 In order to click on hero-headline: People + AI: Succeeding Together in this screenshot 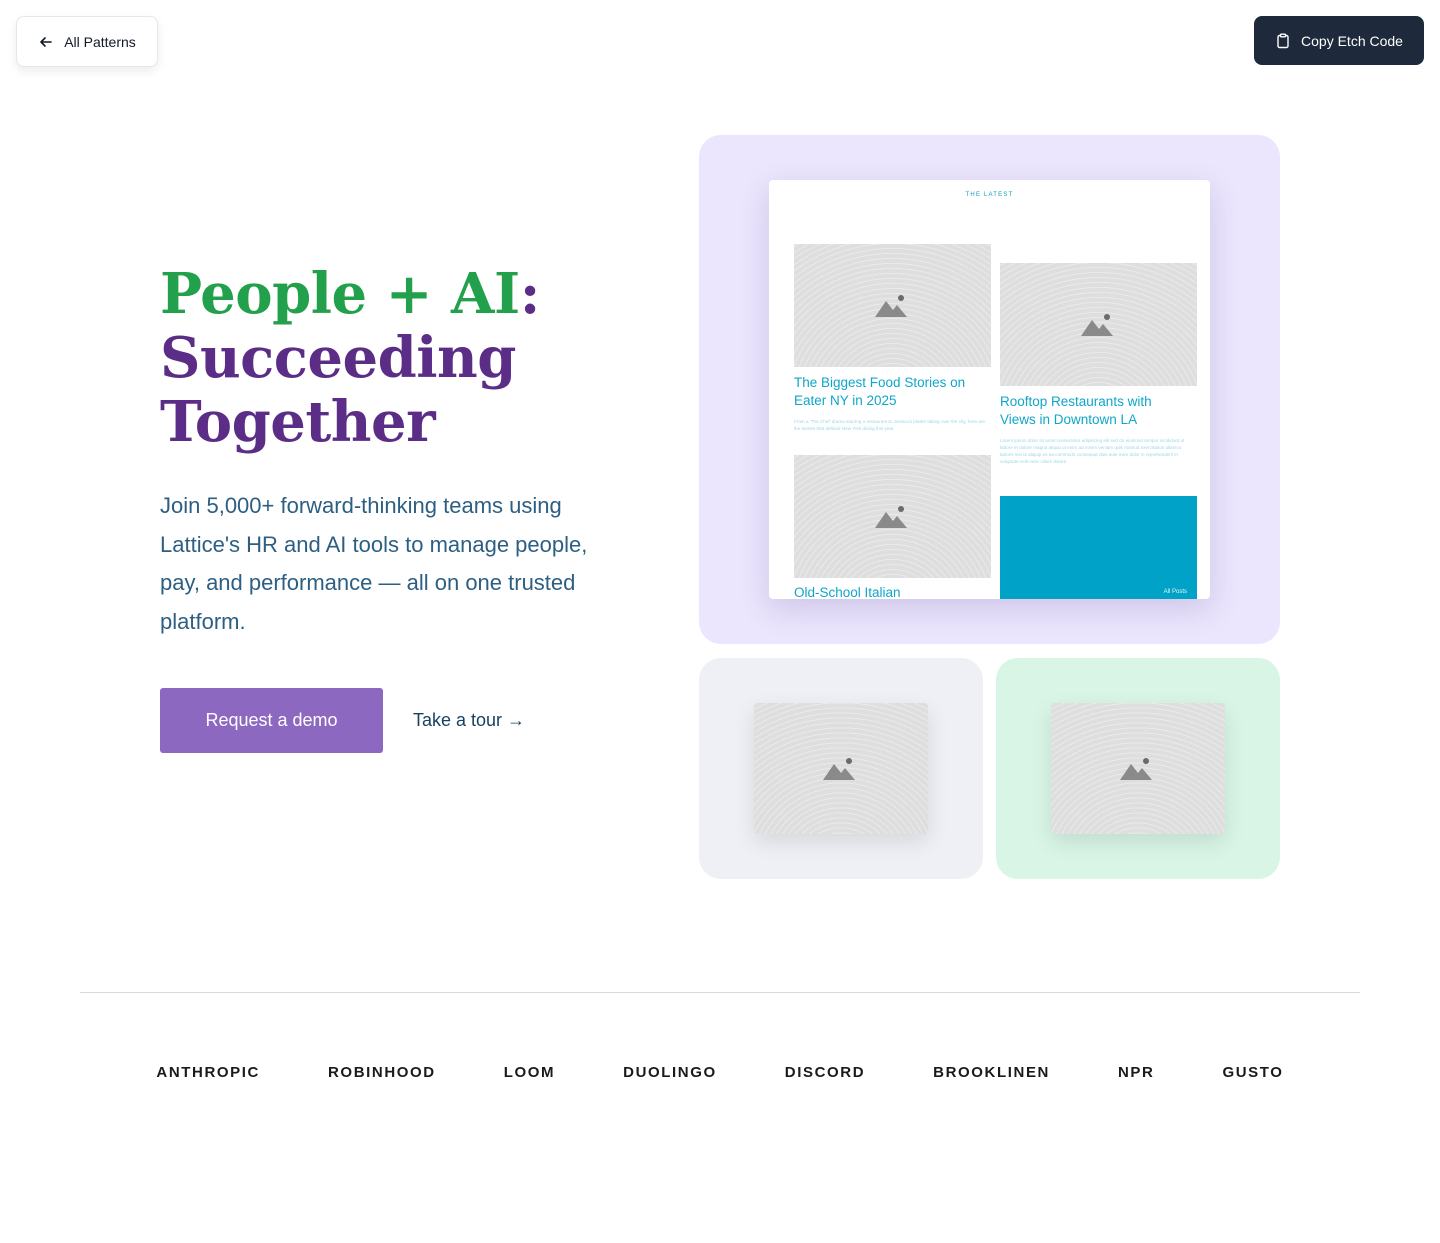, I will do `click(400, 358)`.